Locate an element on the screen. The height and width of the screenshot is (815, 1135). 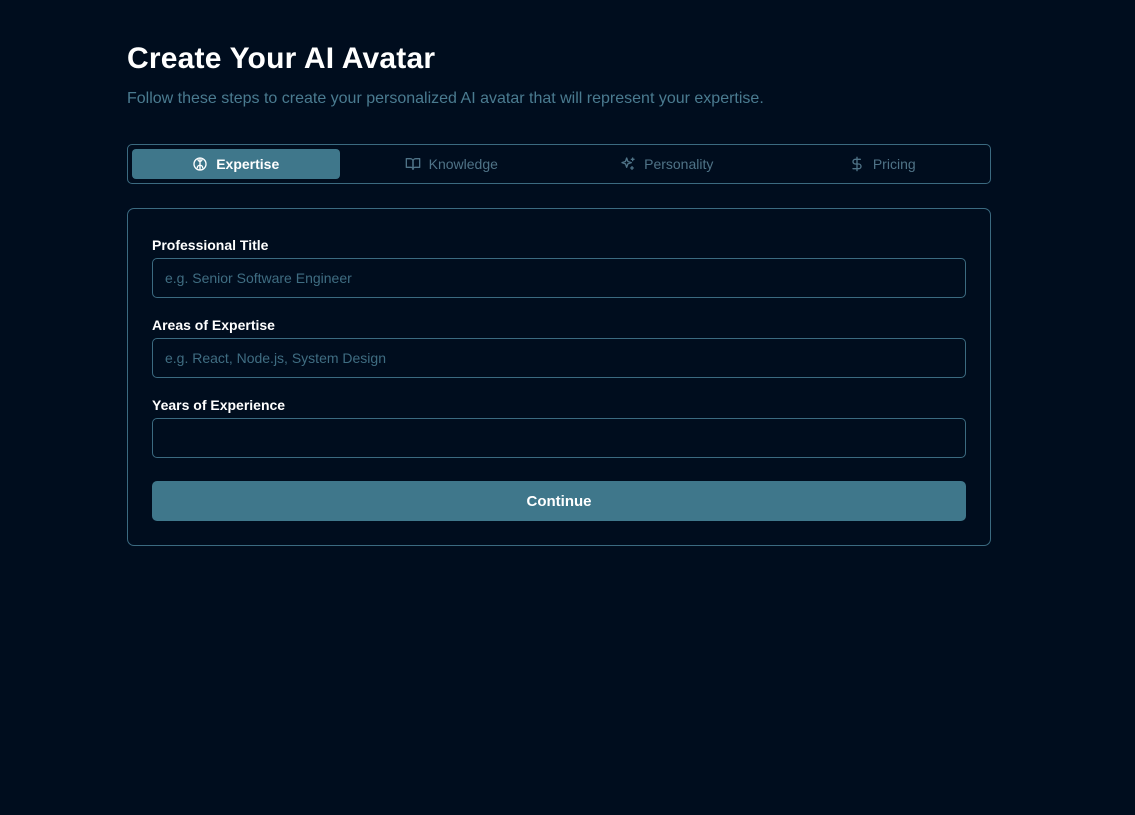
areas-of-expertise-input is located at coordinates (559, 358).